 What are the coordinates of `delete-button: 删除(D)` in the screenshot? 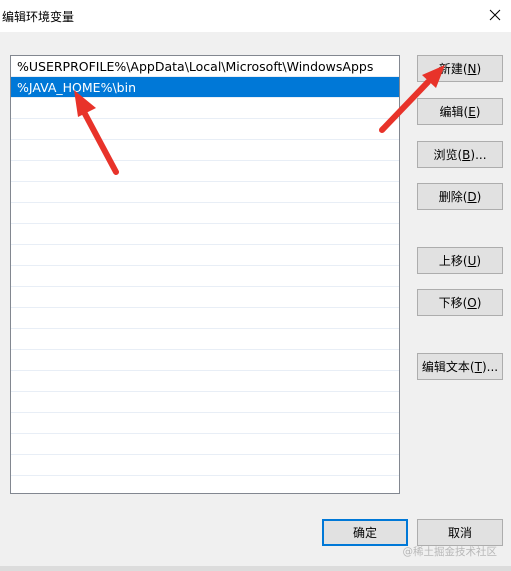 It's located at (460, 196).